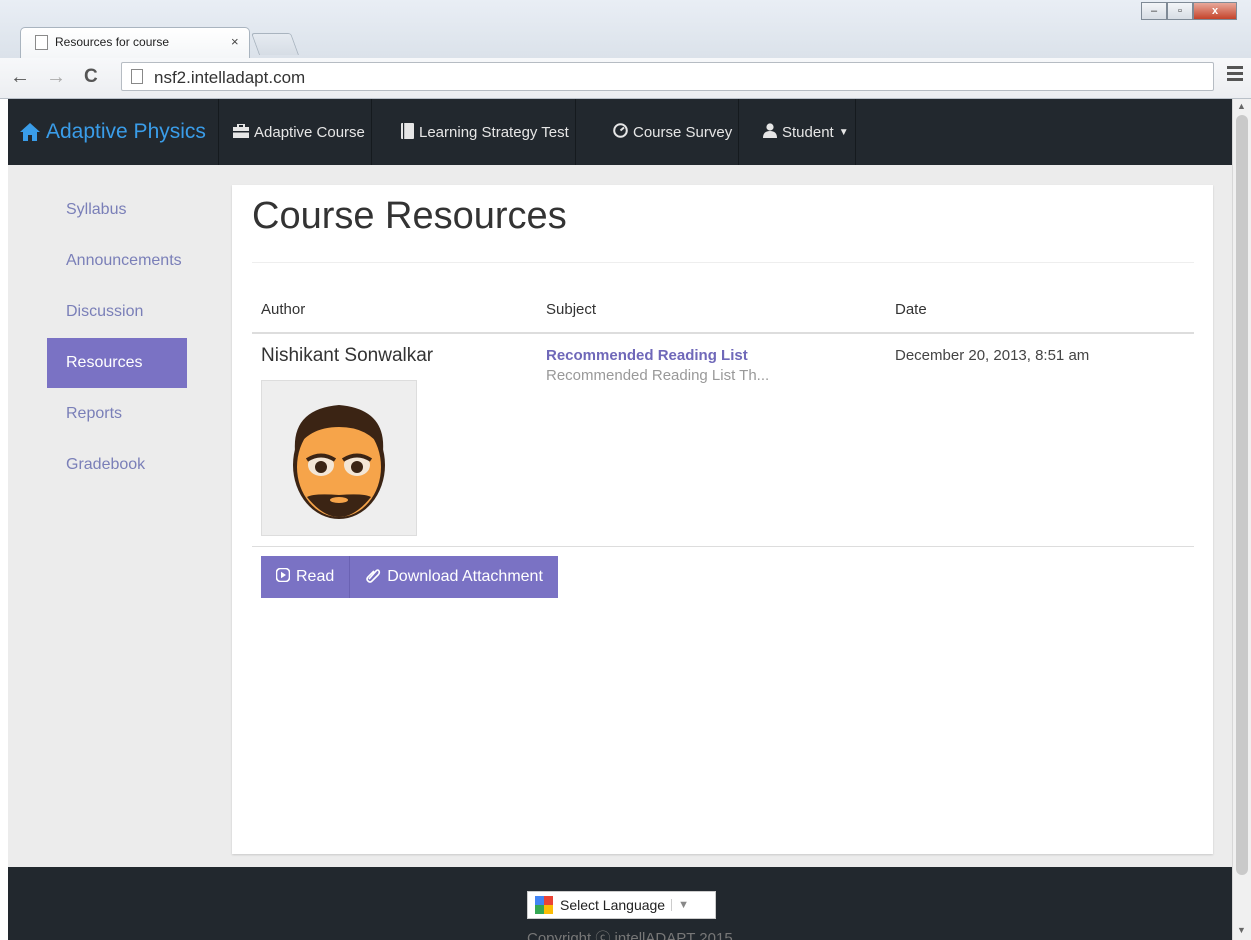 The width and height of the screenshot is (1251, 940). I want to click on tab-close-icon: ×, so click(235, 41).